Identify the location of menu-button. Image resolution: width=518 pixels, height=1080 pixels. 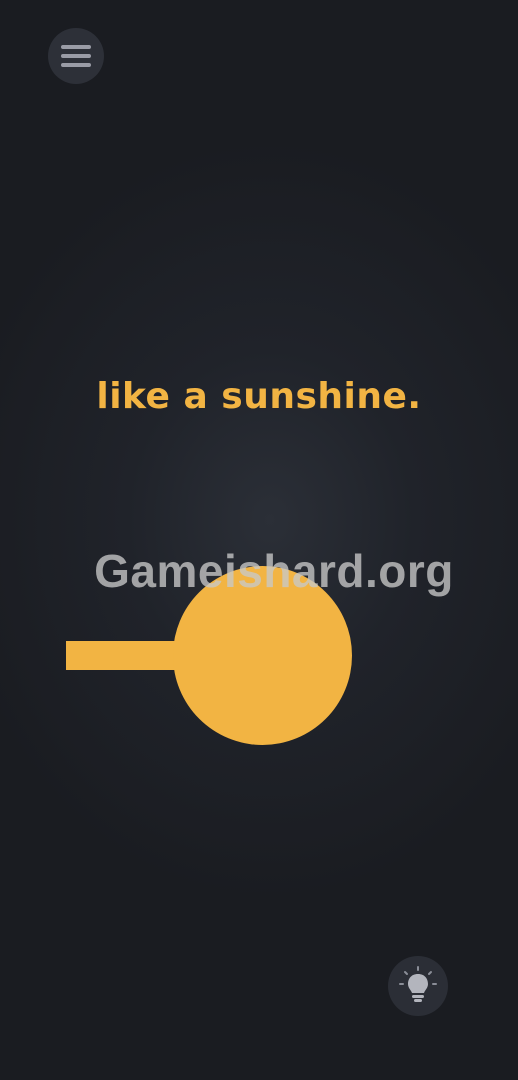
(76, 56).